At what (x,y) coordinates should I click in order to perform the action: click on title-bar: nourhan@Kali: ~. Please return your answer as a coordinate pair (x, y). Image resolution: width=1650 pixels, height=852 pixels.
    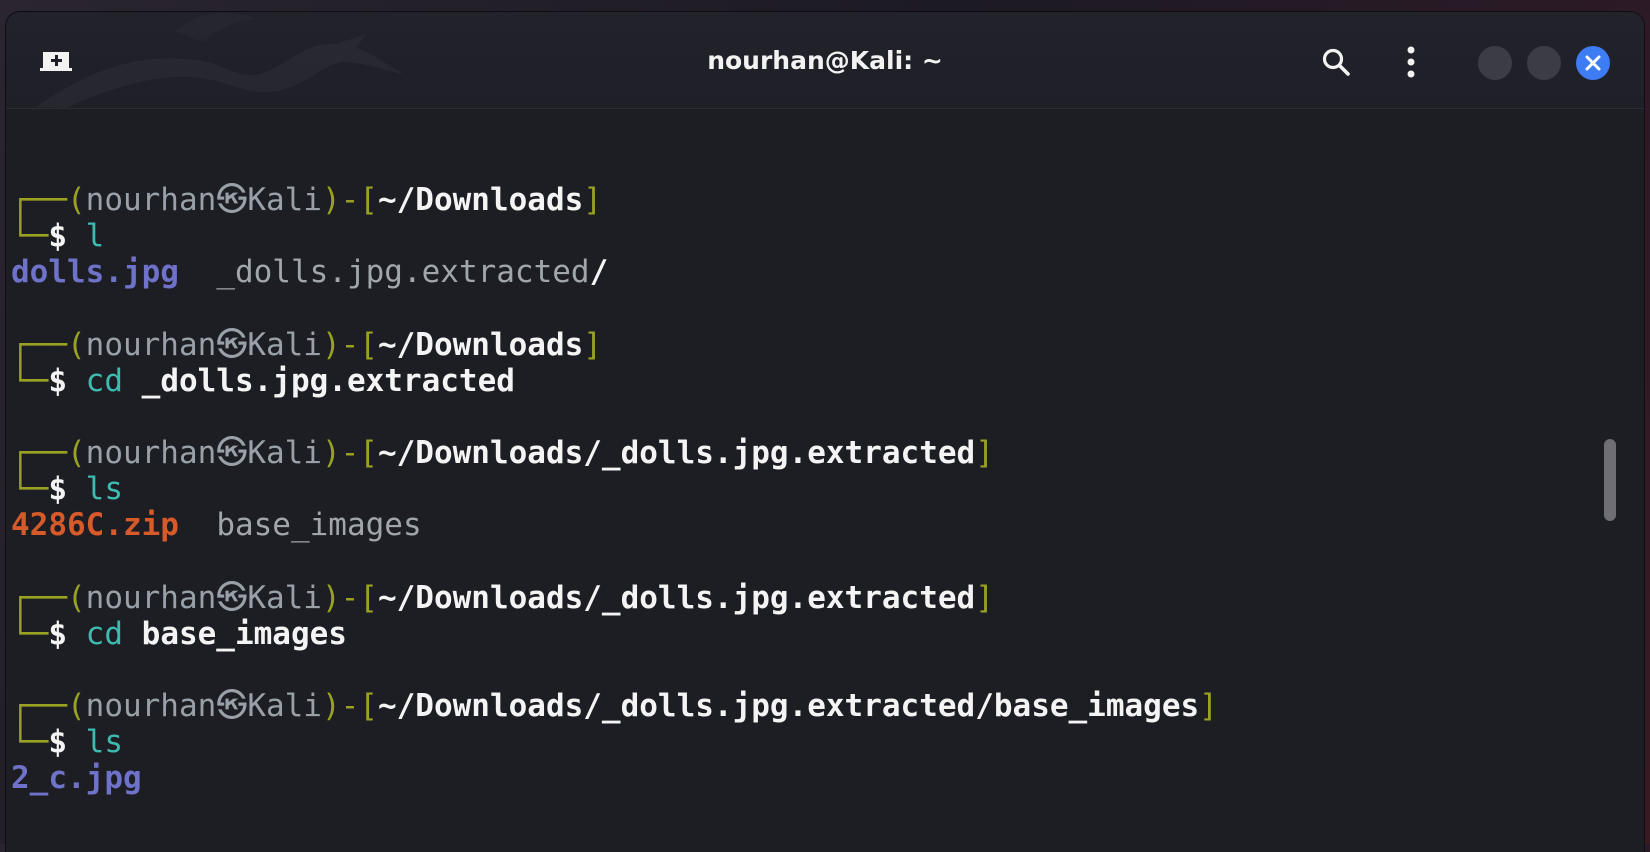
    Looking at the image, I should click on (825, 60).